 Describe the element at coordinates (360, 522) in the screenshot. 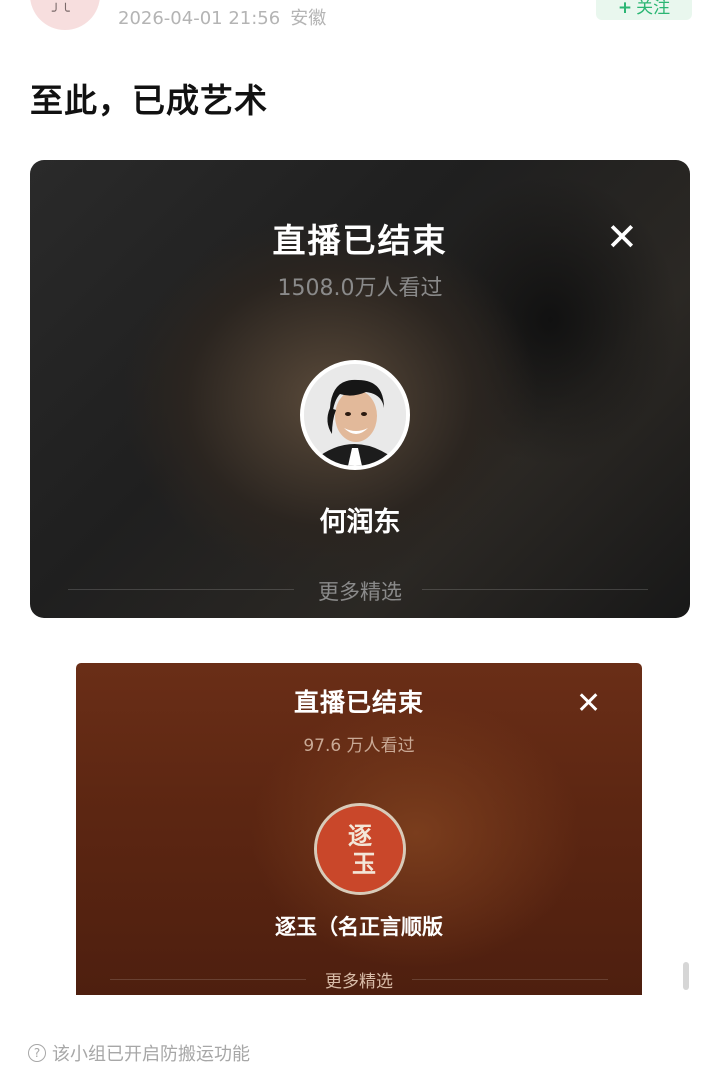

I see `streamer-name: 何润东` at that location.